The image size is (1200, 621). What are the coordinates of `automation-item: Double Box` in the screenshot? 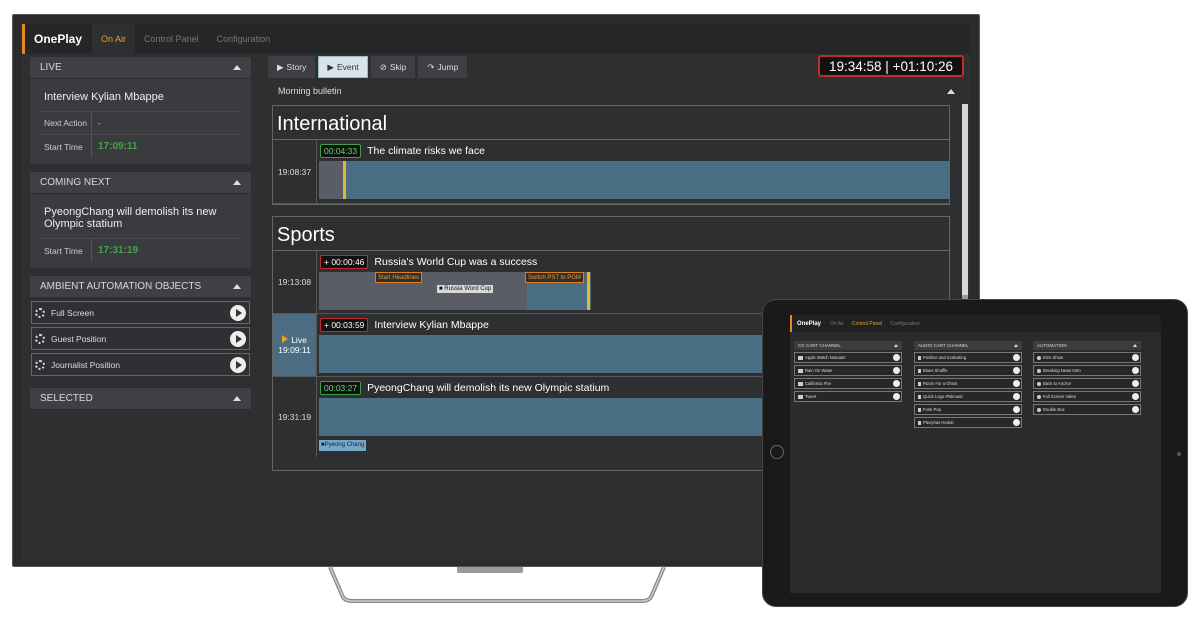 It's located at (1087, 409).